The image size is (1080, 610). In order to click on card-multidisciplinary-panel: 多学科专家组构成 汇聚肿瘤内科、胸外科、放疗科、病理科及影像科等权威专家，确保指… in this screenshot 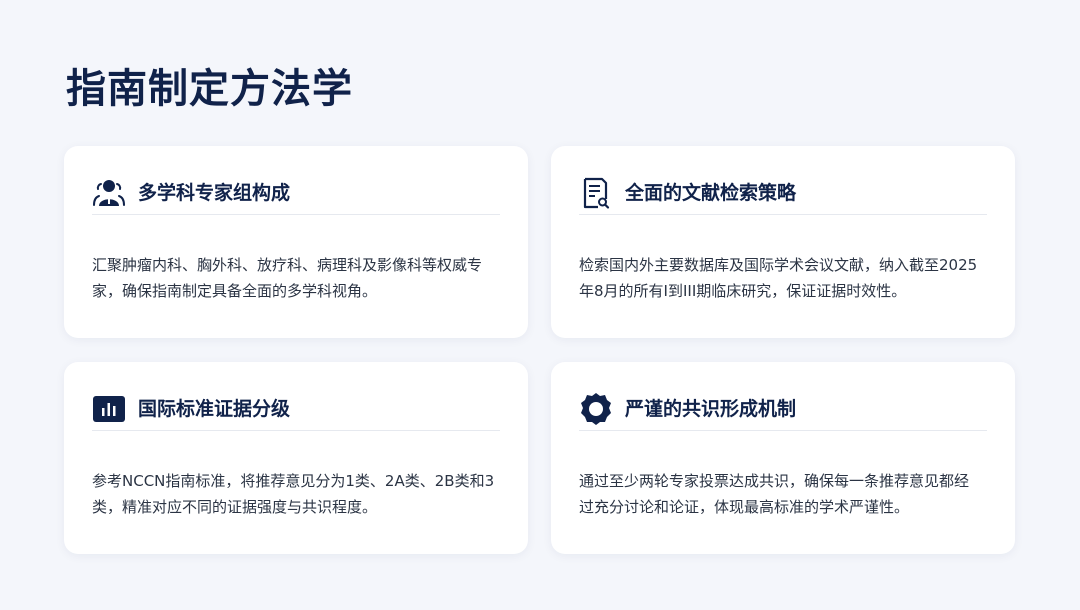, I will do `click(296, 242)`.